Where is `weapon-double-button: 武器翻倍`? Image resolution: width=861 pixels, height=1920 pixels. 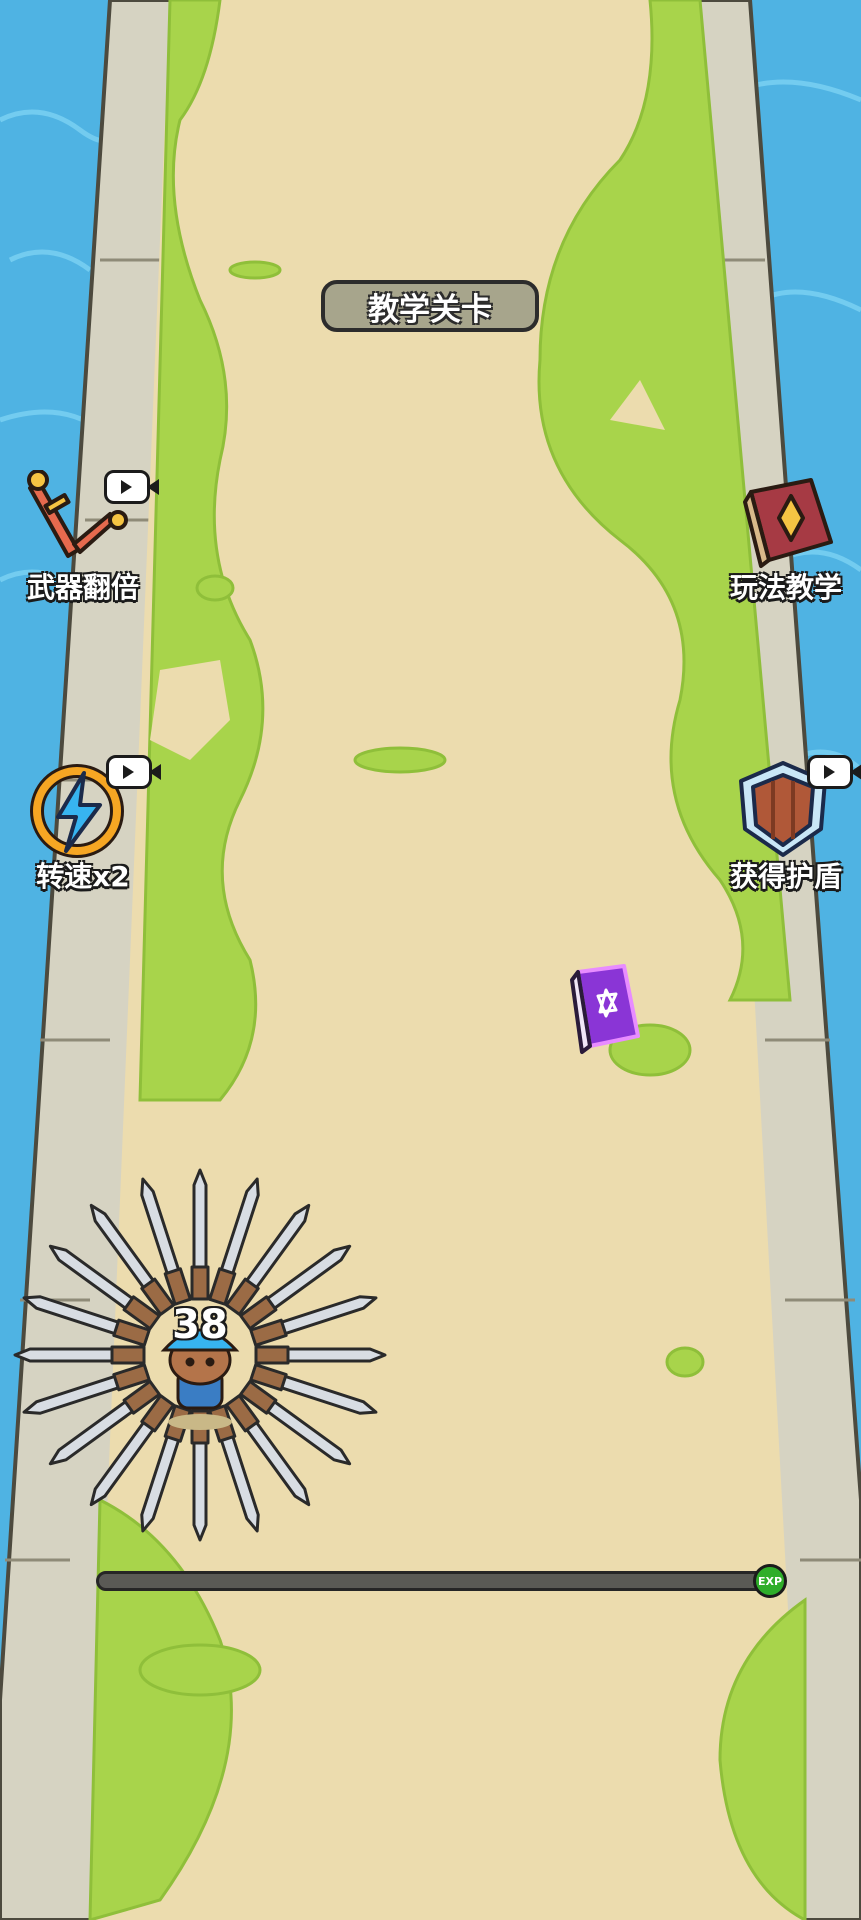 weapon-double-button: 武器翻倍 is located at coordinates (83, 537).